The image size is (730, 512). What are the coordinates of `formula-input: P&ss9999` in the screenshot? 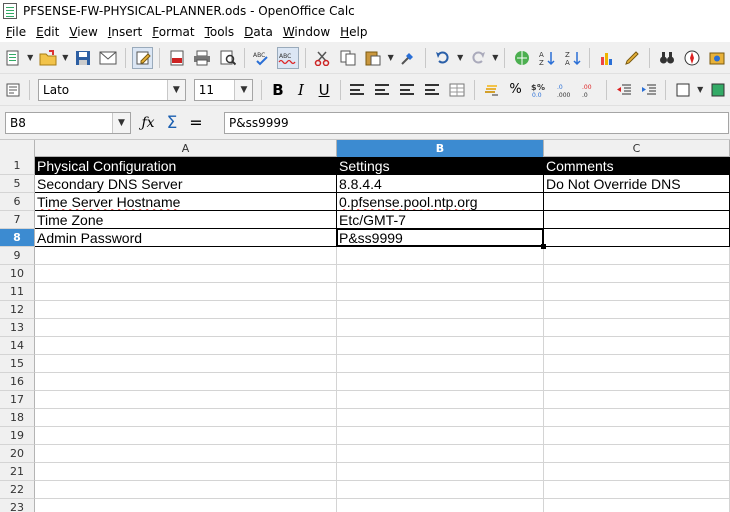 It's located at (476, 123).